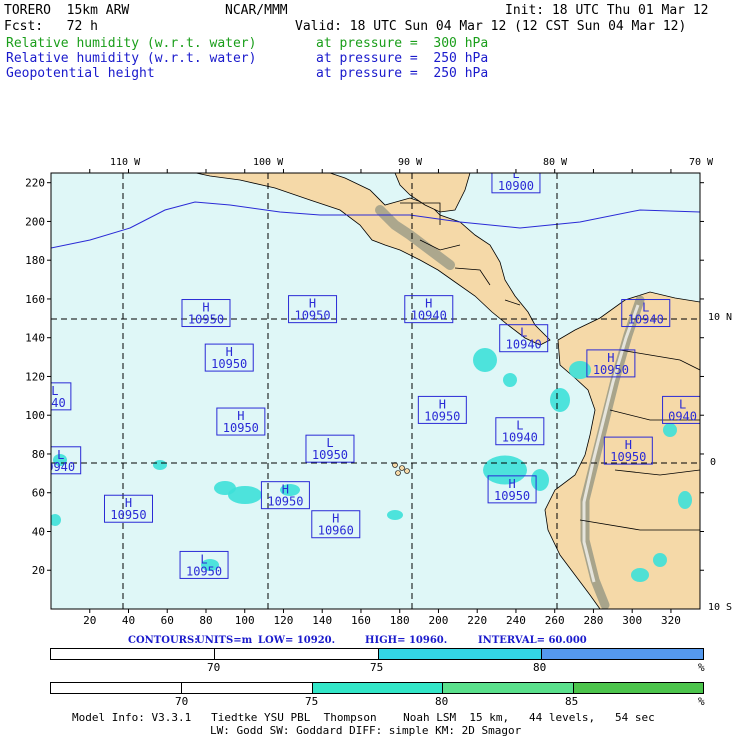 The height and width of the screenshot is (740, 740). I want to click on x-tick-label: 300, so click(632, 620).